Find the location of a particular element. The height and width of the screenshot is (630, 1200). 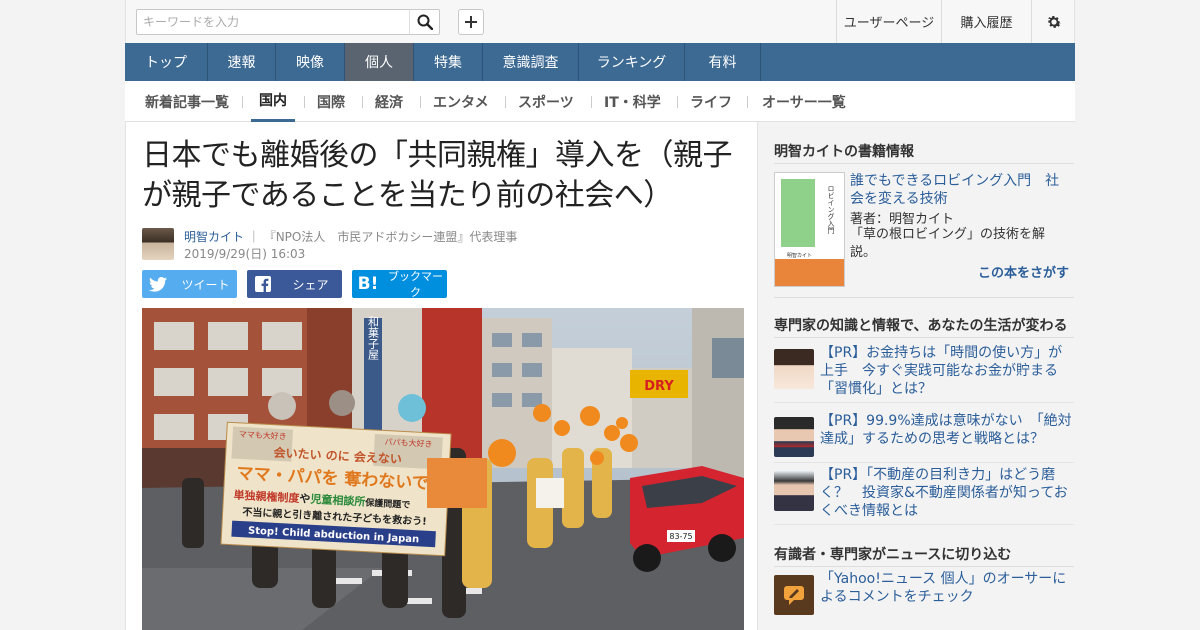

plus-icon is located at coordinates (471, 22).